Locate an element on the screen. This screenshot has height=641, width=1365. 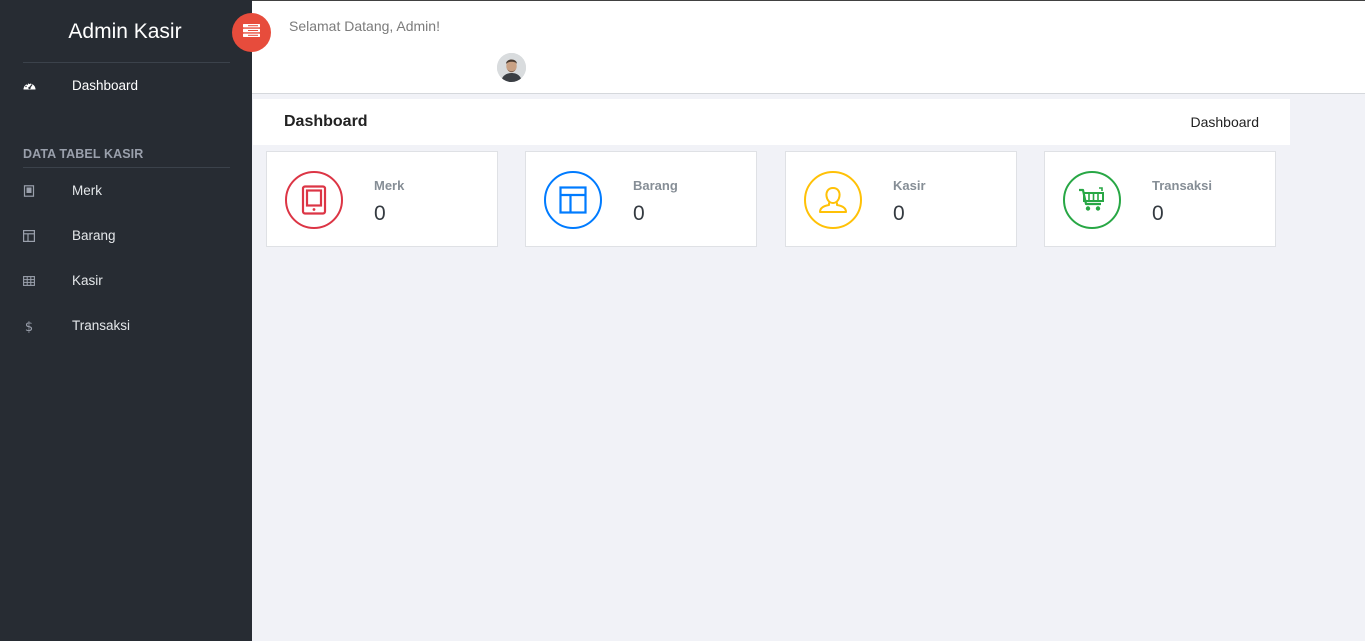
table-icon is located at coordinates (29, 281).